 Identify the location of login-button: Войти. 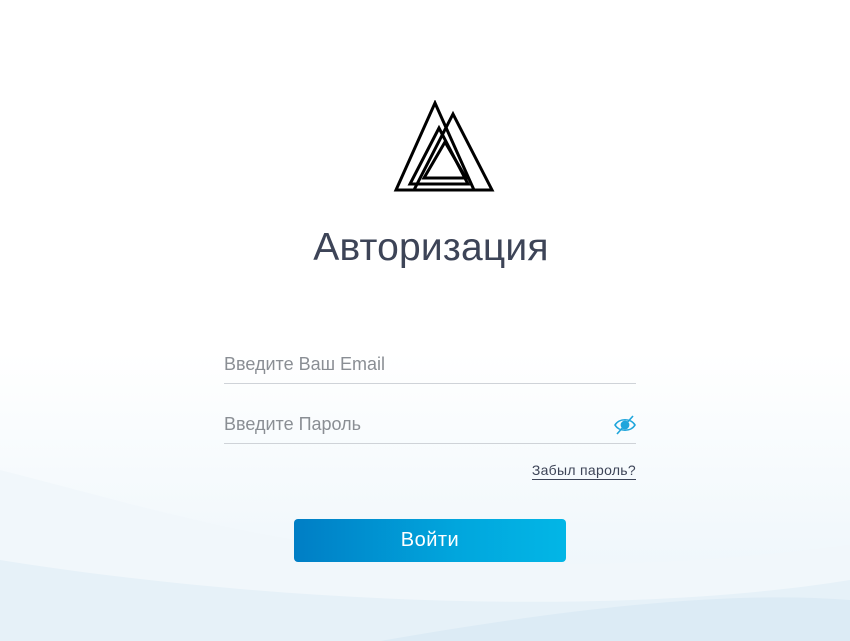
(430, 540).